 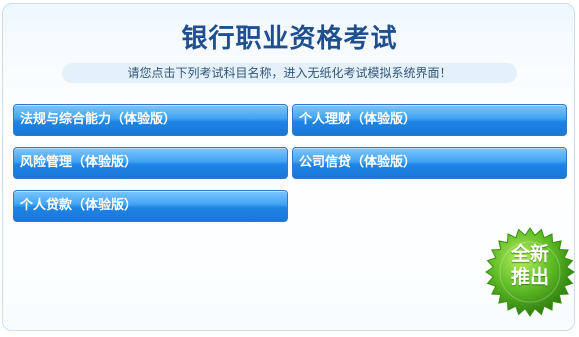 I want to click on exam-button-corporate-credit: 公司信贷（体验版）, so click(x=429, y=163).